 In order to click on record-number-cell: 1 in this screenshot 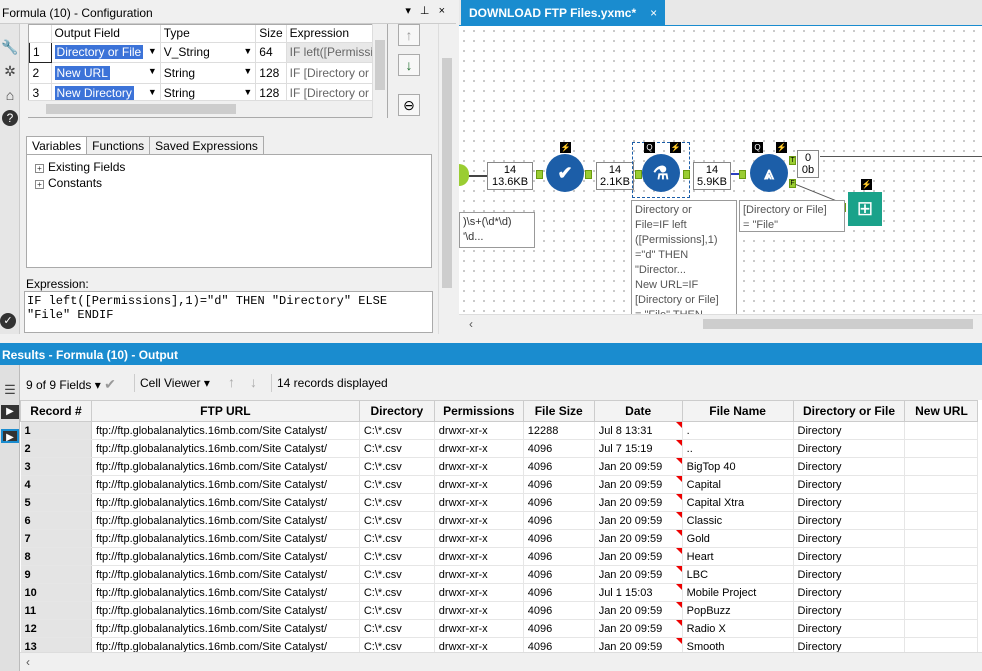, I will do `click(56, 430)`.